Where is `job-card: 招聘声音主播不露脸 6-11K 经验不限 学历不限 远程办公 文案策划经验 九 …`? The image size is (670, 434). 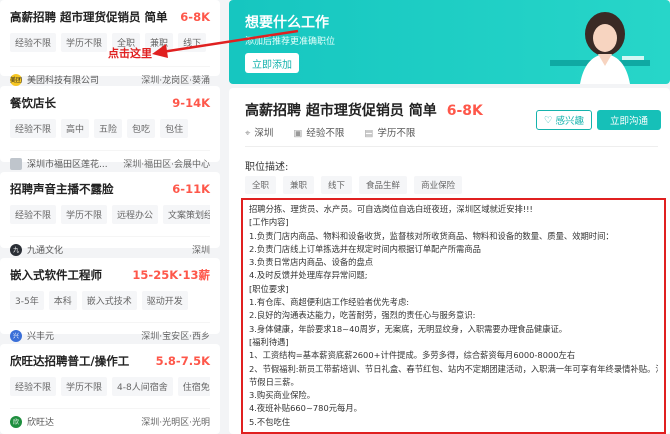 job-card: 招聘声音主播不露脸 6-11K 经验不限 学历不限 远程办公 文案策划经验 九 … is located at coordinates (110, 214).